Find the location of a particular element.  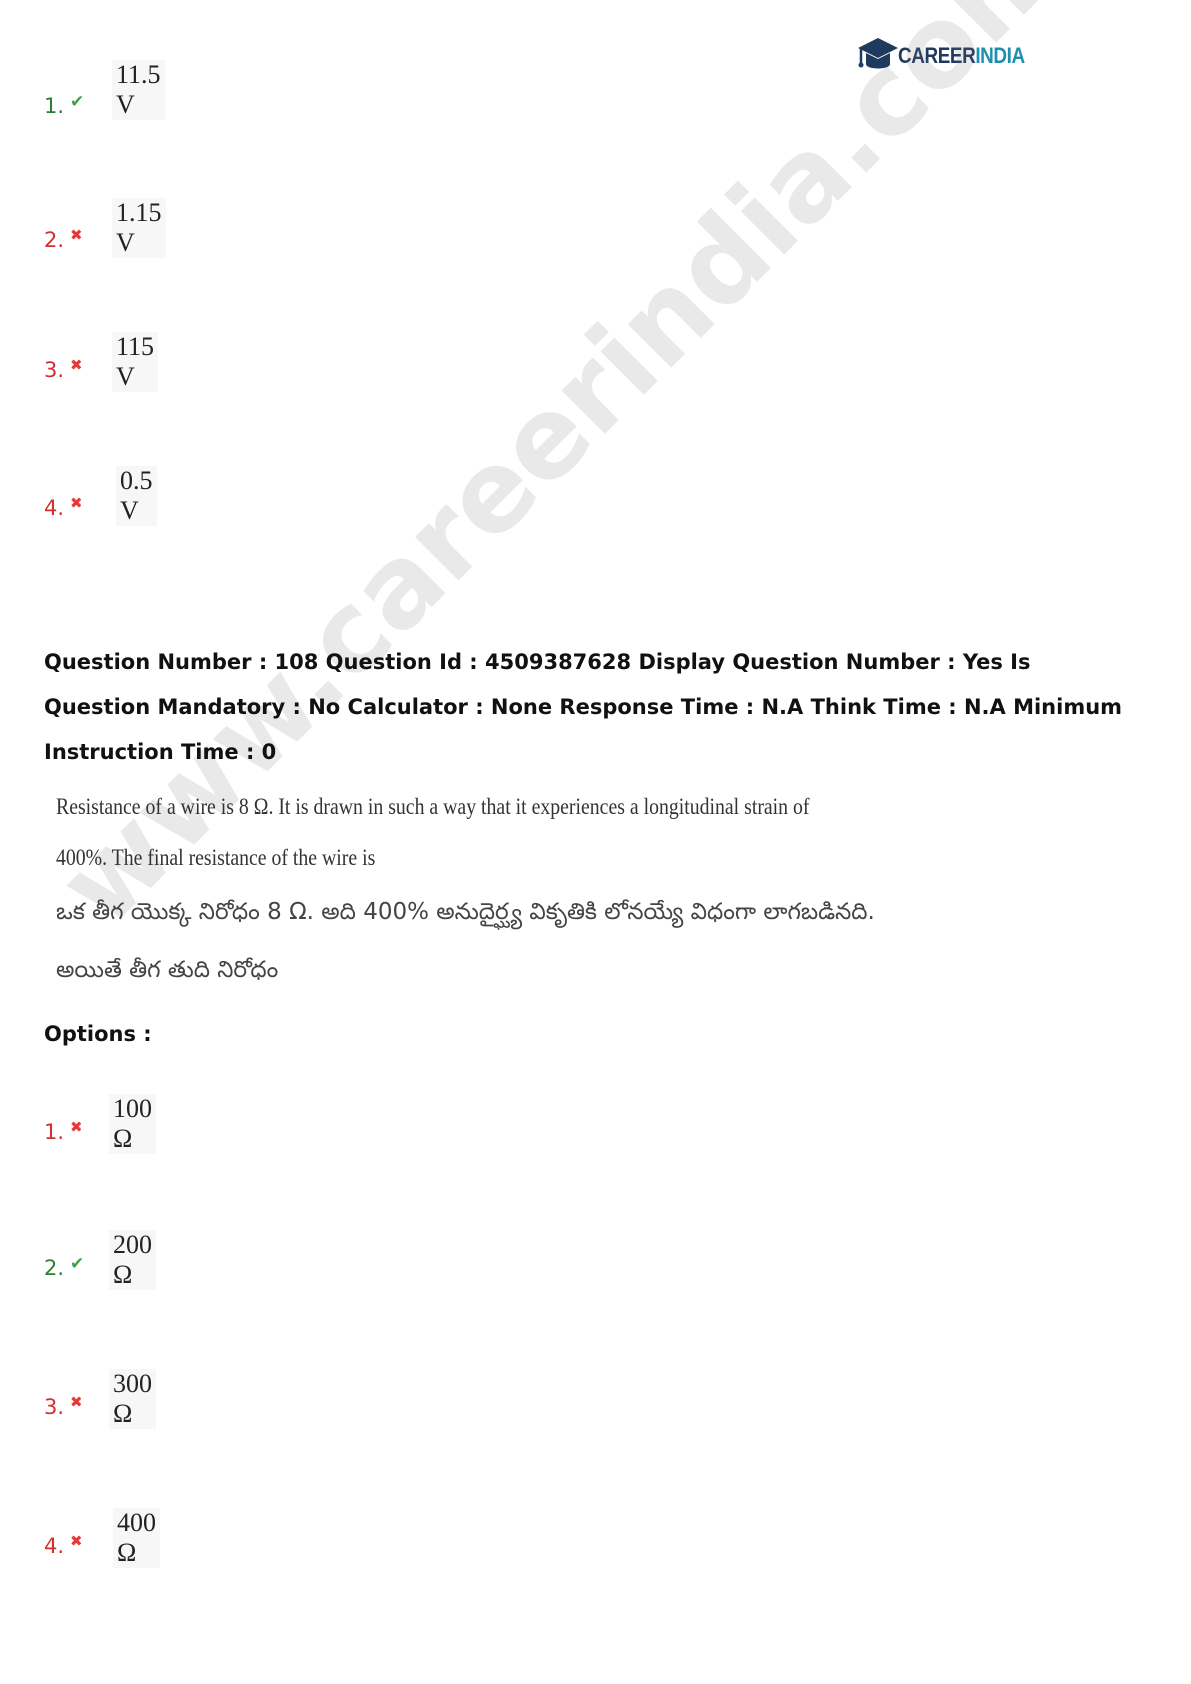

logo-text-main: CAREER is located at coordinates (937, 55).